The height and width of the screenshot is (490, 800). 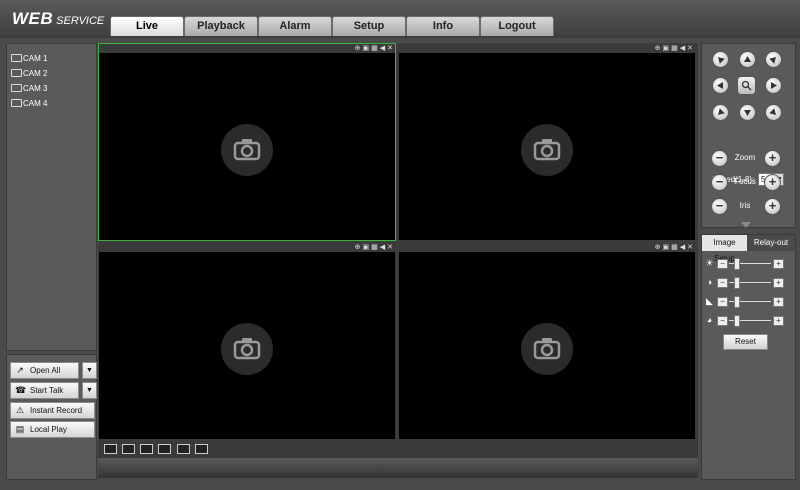 What do you see at coordinates (44, 390) in the screenshot?
I see `start-talk-button: ☎ Start Talk` at bounding box center [44, 390].